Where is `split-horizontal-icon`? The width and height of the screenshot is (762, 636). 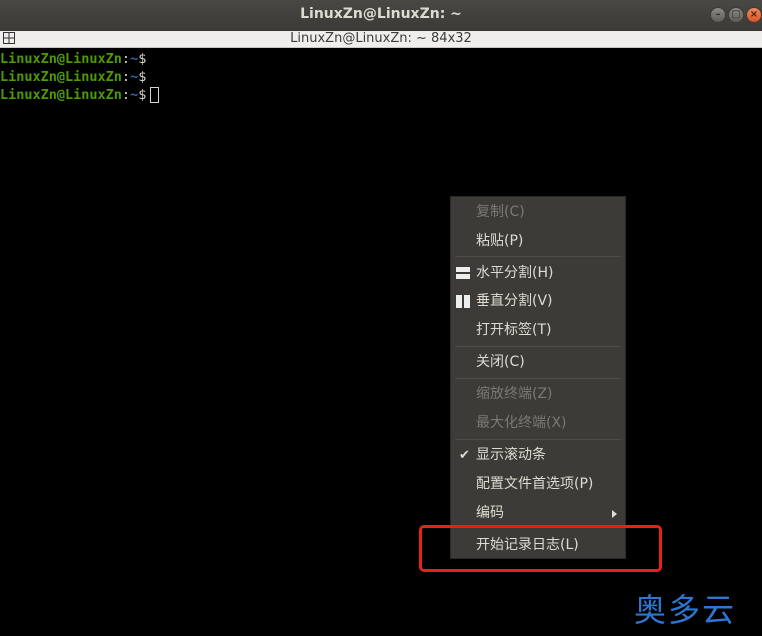 split-horizontal-icon is located at coordinates (463, 273).